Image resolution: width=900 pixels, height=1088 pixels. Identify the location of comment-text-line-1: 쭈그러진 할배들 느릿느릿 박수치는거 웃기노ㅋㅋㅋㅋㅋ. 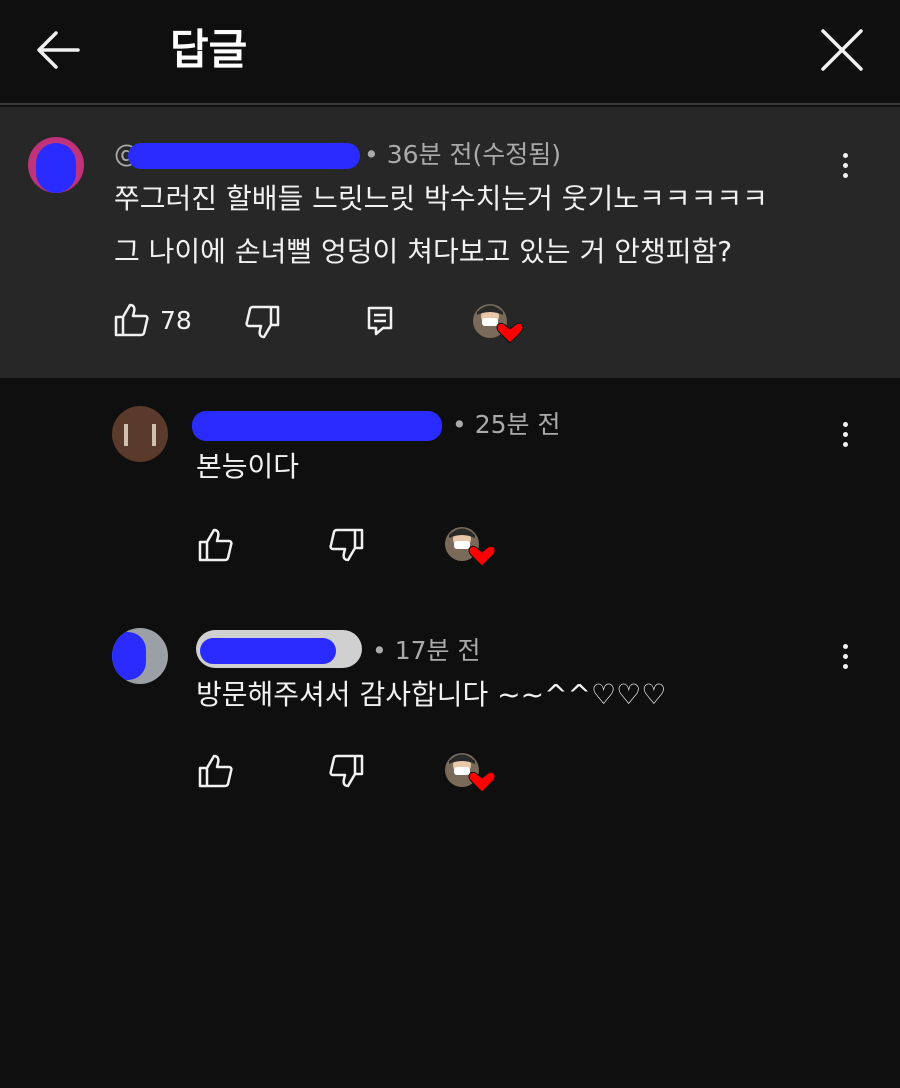
(441, 198).